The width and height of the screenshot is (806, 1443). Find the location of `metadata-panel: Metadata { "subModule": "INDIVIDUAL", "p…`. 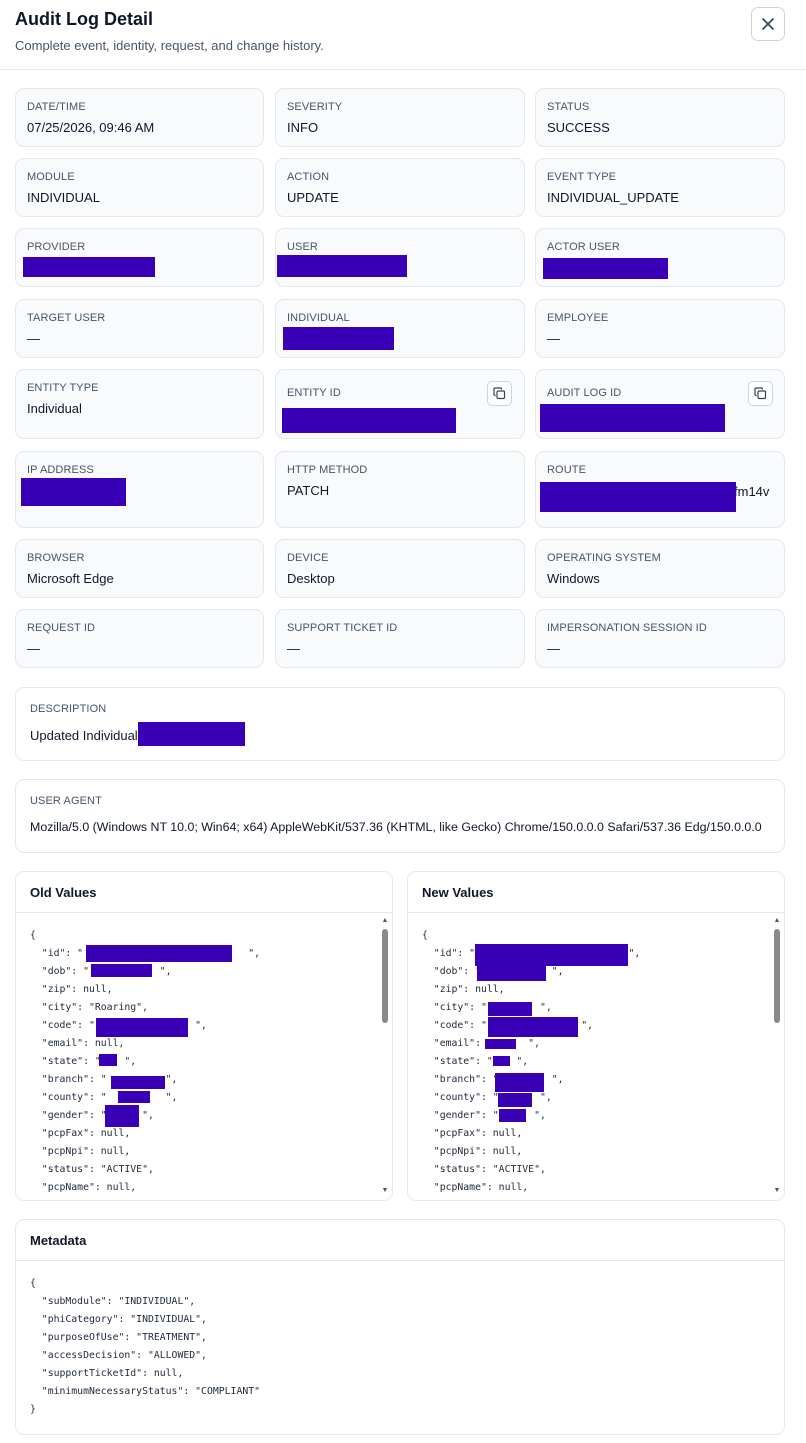

metadata-panel: Metadata { "subModule": "INDIVIDUAL", "p… is located at coordinates (400, 1327).